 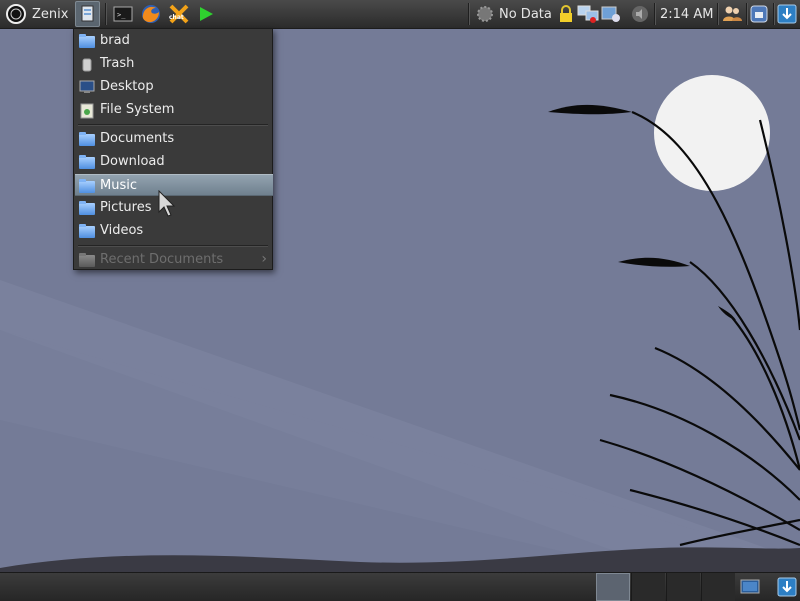 I want to click on bottom-panel, so click(x=400, y=586).